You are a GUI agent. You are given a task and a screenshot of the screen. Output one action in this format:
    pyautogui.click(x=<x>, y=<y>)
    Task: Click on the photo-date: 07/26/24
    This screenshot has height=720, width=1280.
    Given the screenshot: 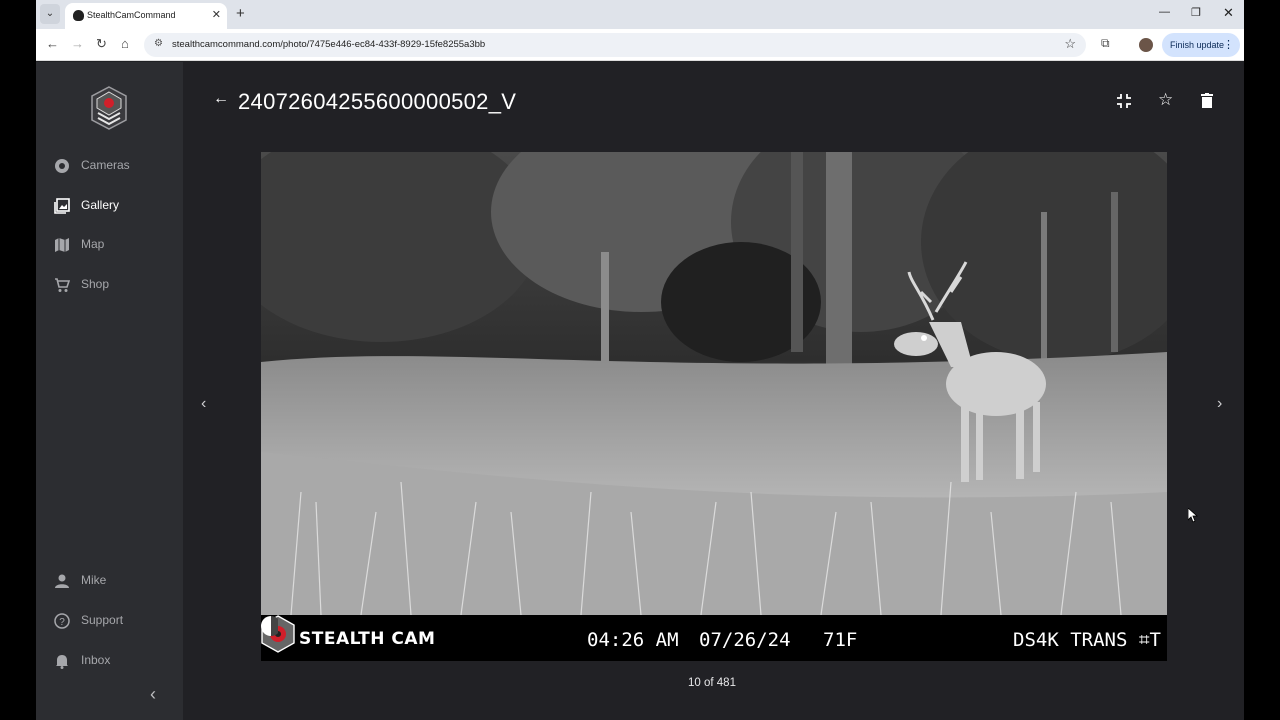 What is the action you would take?
    pyautogui.click(x=745, y=640)
    